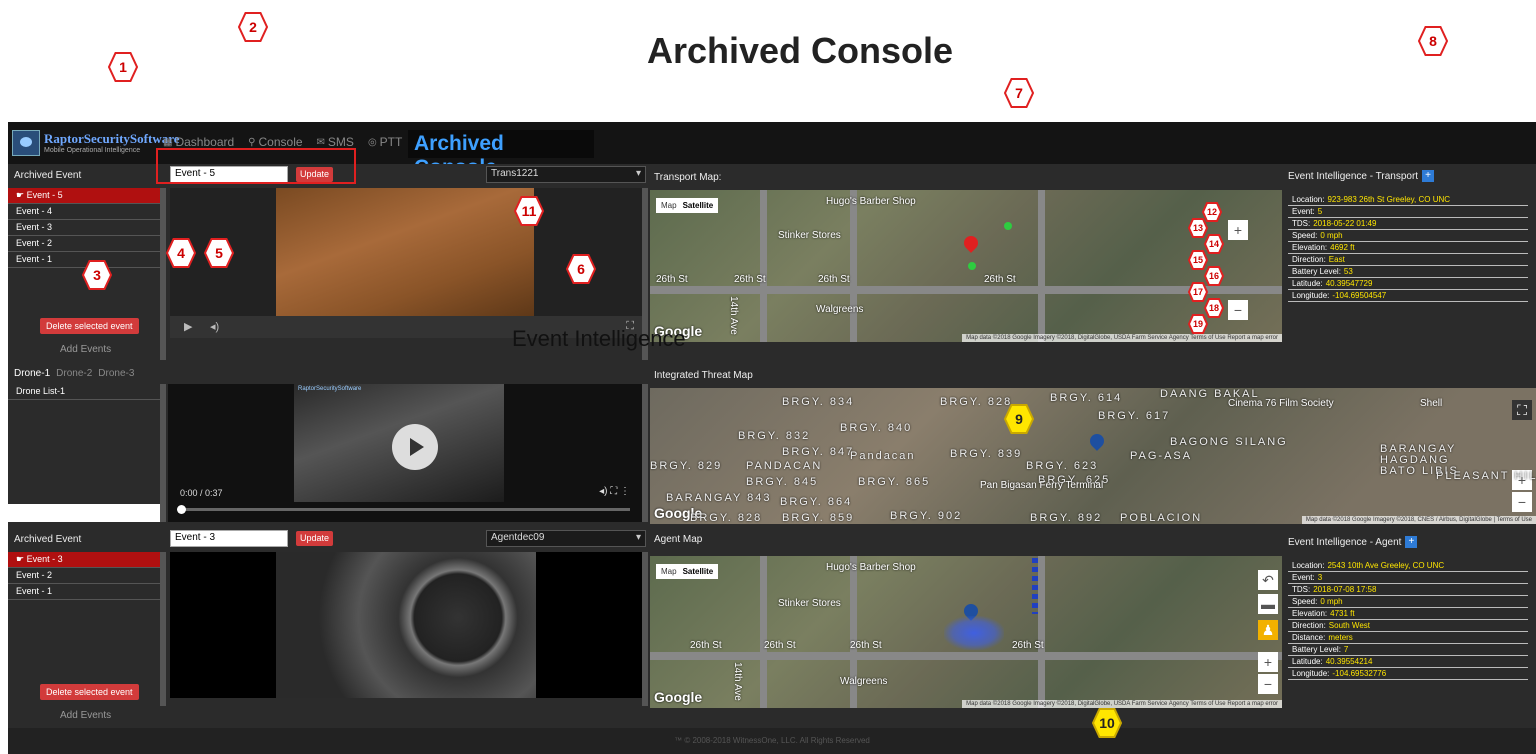  What do you see at coordinates (26, 143) in the screenshot?
I see `brand-logo-icon` at bounding box center [26, 143].